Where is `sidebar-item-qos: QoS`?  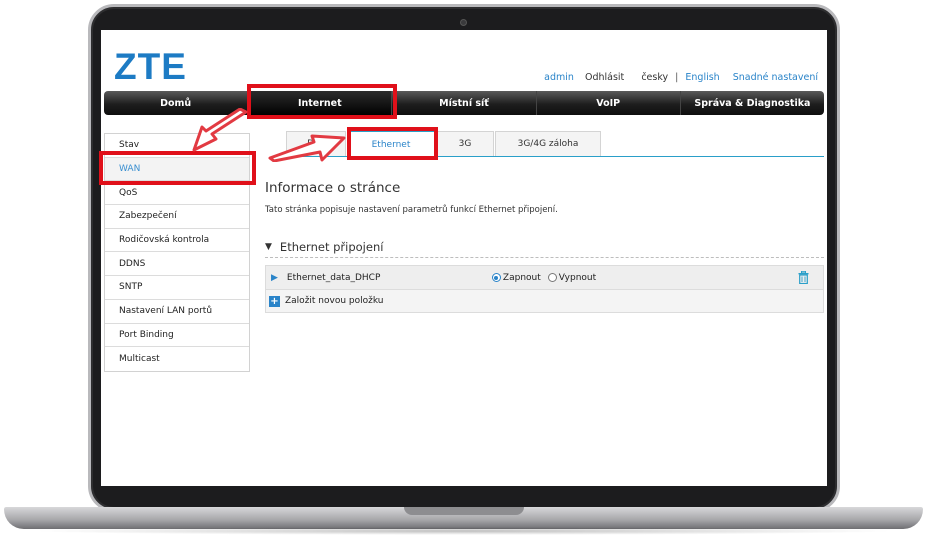
sidebar-item-qos: QoS is located at coordinates (177, 193).